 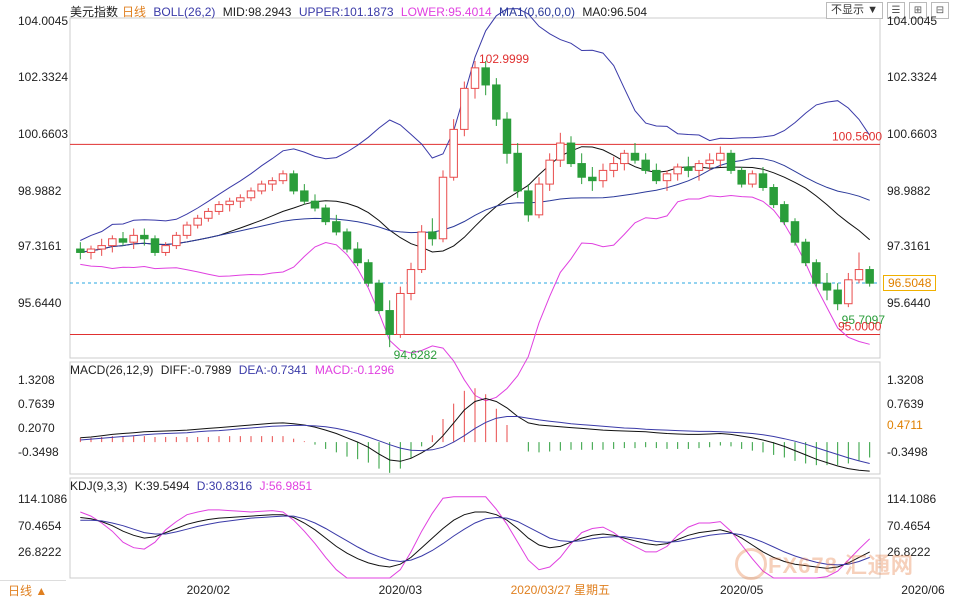 I want to click on low-annotation: 94.6282, so click(x=416, y=355).